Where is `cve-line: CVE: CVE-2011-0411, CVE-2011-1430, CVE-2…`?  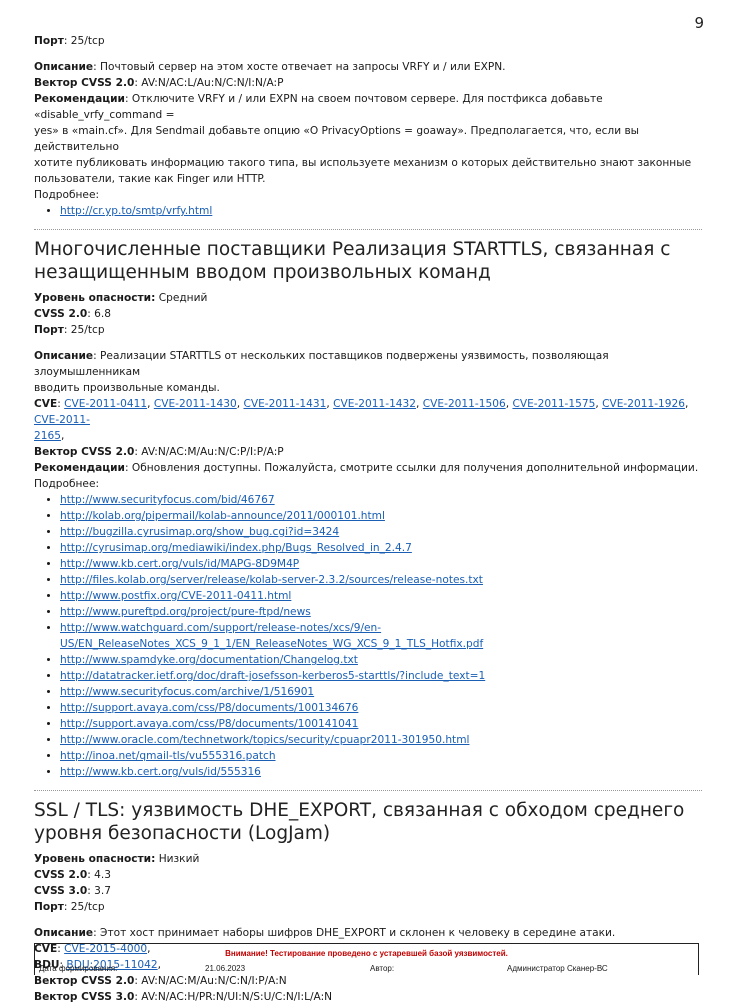
cve-line: CVE: CVE-2011-0411, CVE-2011-1430, CVE-2… is located at coordinates (361, 412).